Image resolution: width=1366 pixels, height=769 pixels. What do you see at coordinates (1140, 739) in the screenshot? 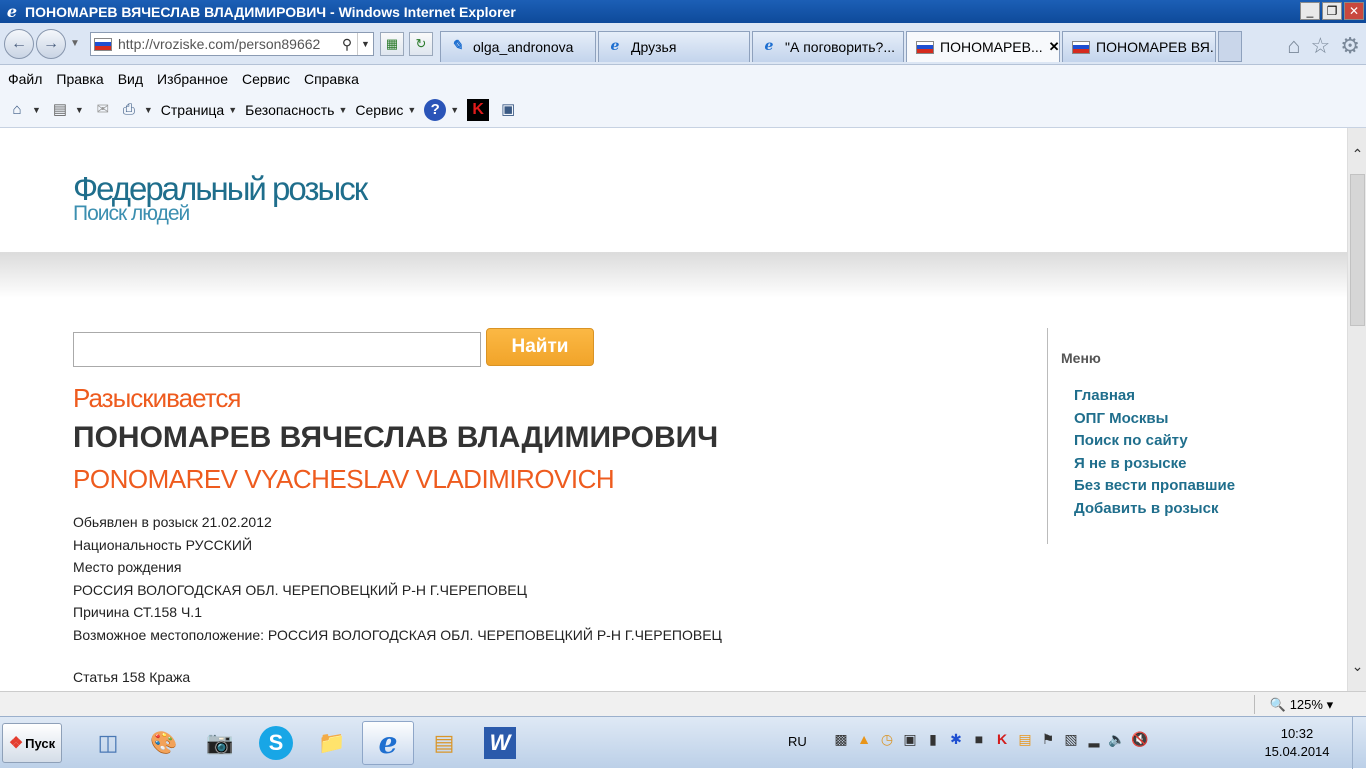
I see `volume-mute-icon: 🔇` at bounding box center [1140, 739].